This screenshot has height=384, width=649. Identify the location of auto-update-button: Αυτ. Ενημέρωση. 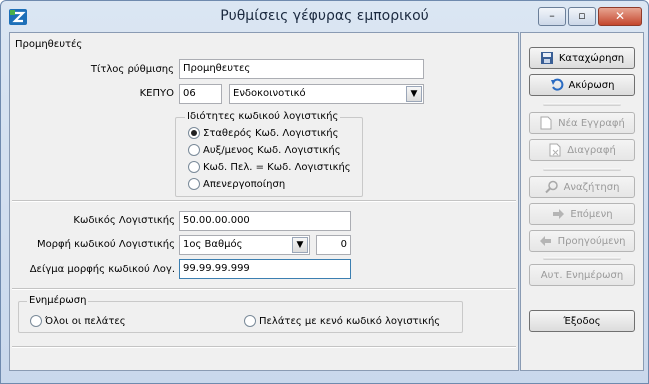
(582, 275).